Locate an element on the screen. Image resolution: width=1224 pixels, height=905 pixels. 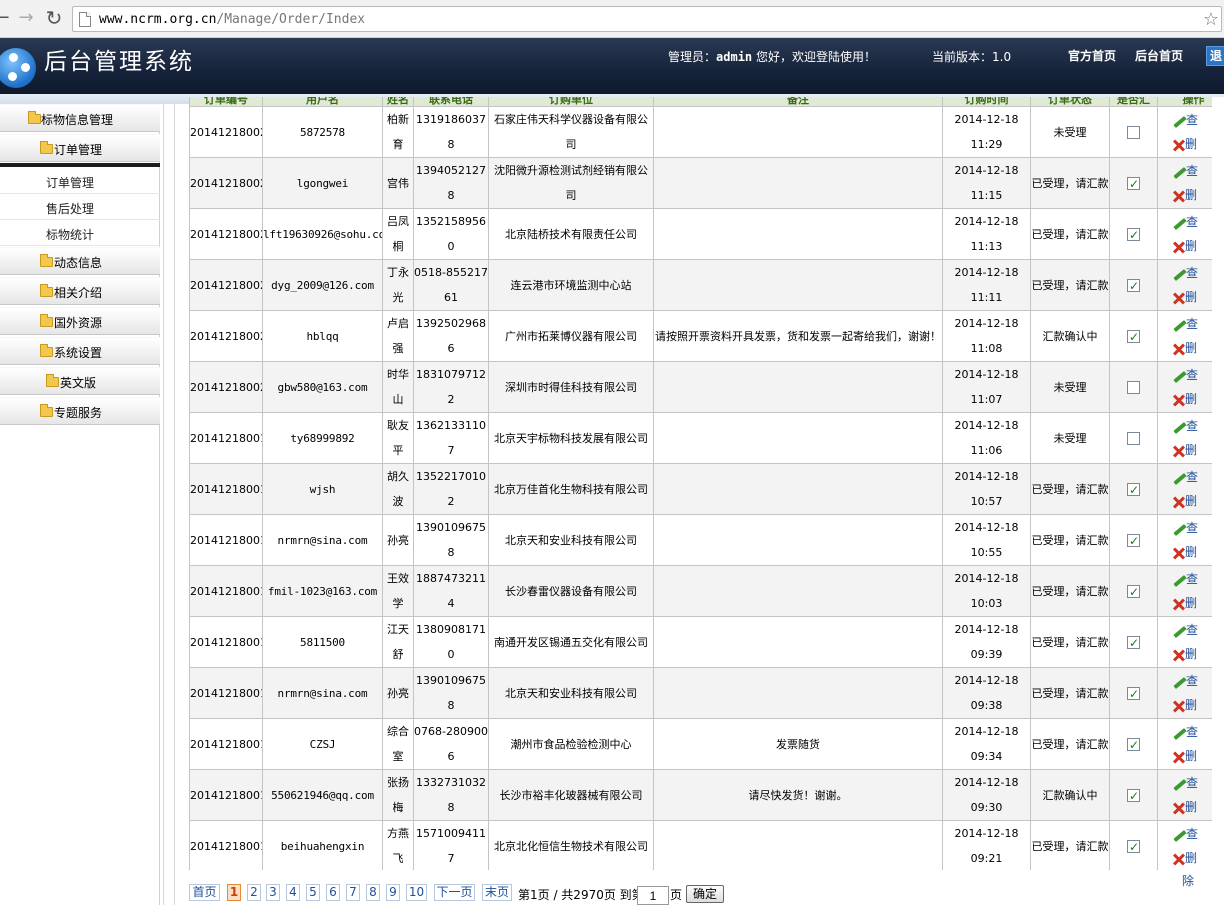
logout-button: 退 is located at coordinates (1215, 56).